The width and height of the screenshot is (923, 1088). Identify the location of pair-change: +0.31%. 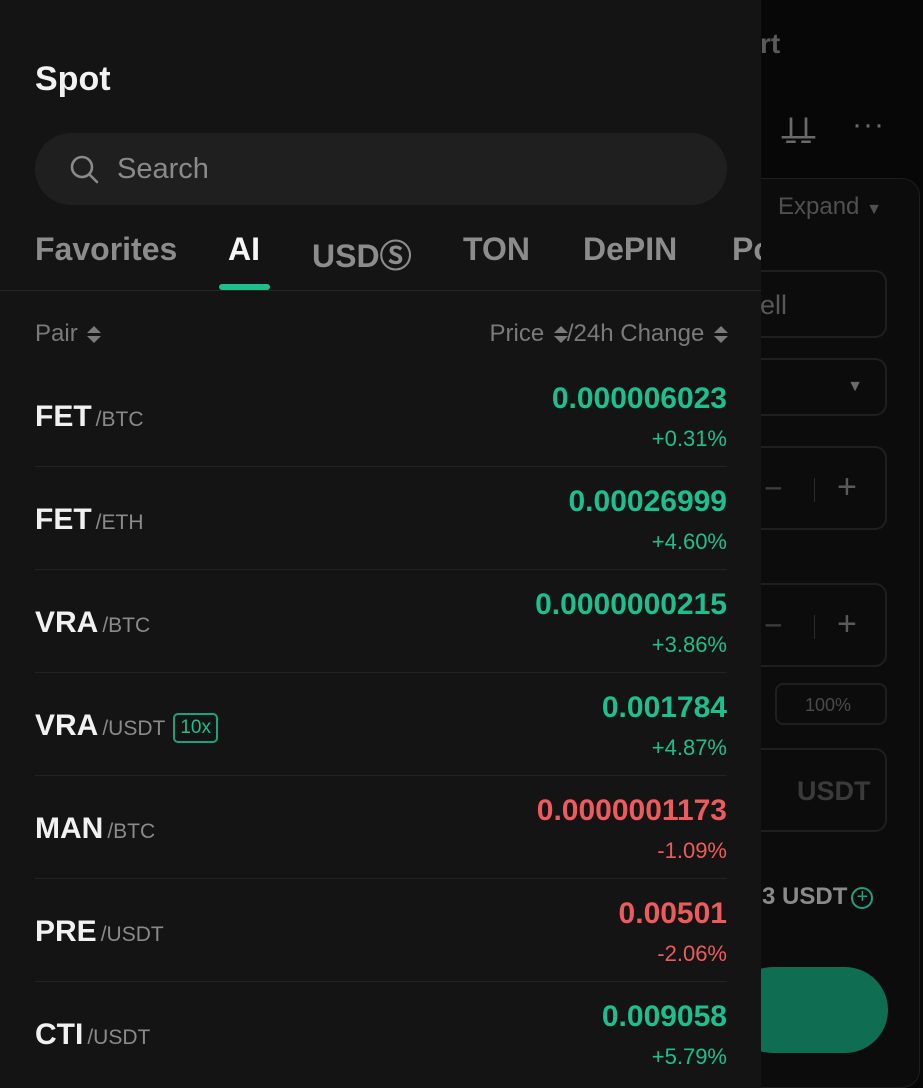
(689, 438).